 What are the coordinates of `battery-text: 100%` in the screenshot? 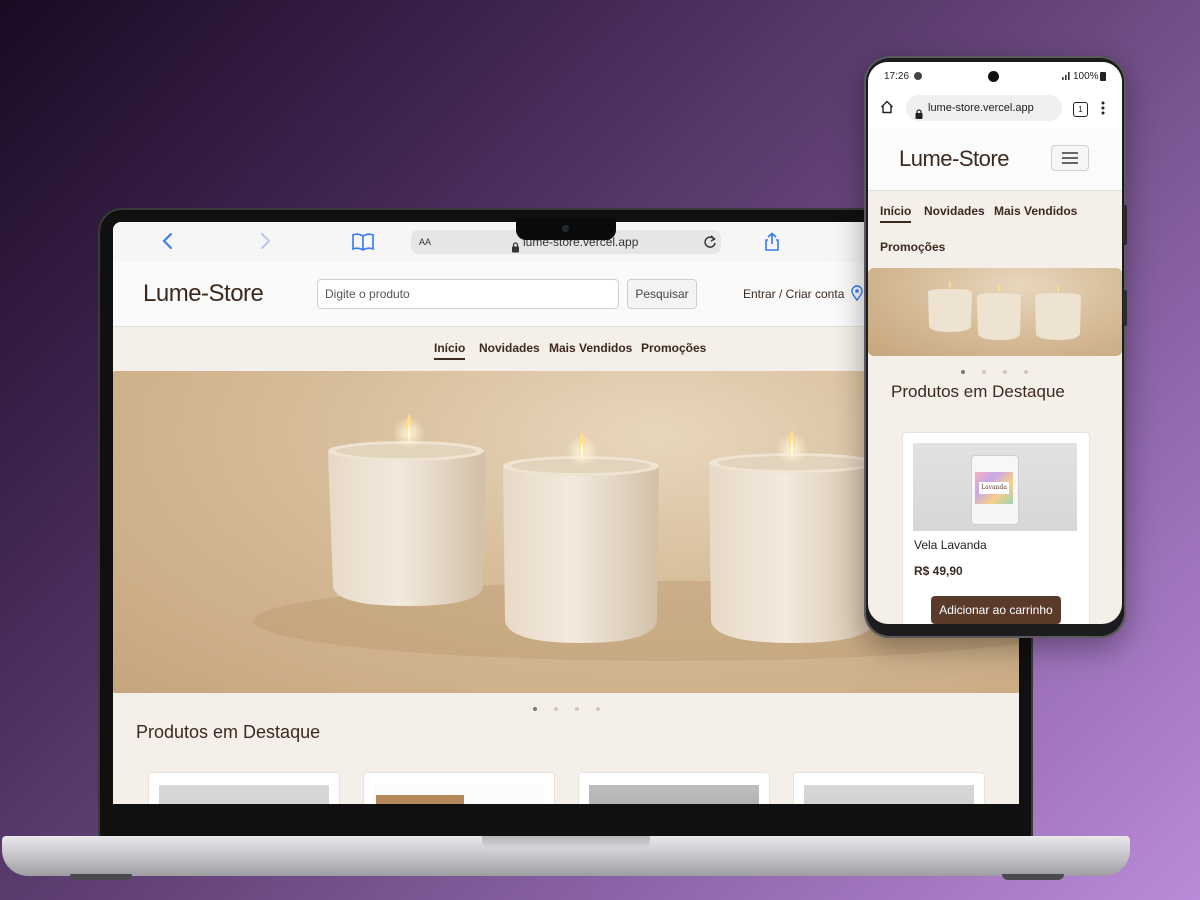 It's located at (1086, 76).